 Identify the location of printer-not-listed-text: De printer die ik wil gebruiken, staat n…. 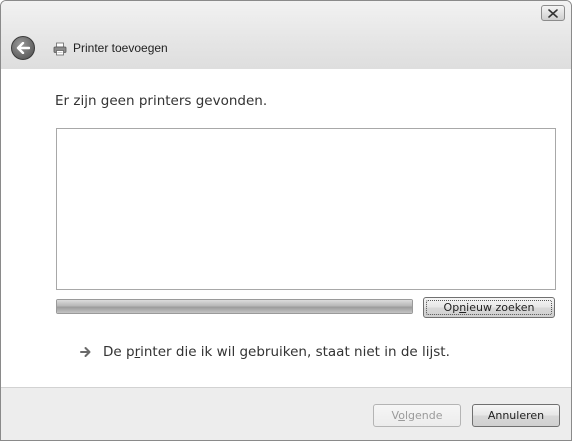
(276, 352).